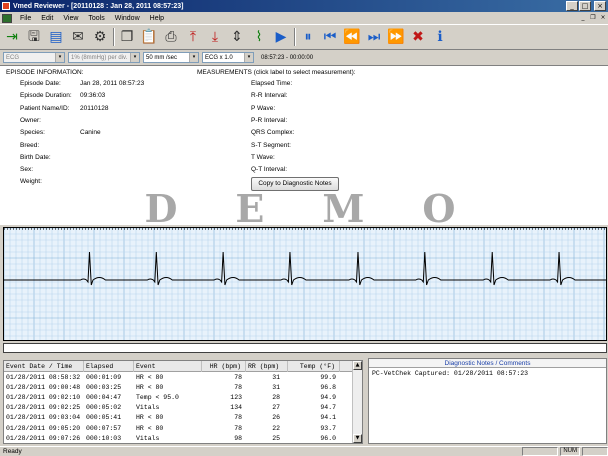 The height and width of the screenshot is (456, 608). I want to click on measurement-label: P-R Interval:, so click(269, 120).